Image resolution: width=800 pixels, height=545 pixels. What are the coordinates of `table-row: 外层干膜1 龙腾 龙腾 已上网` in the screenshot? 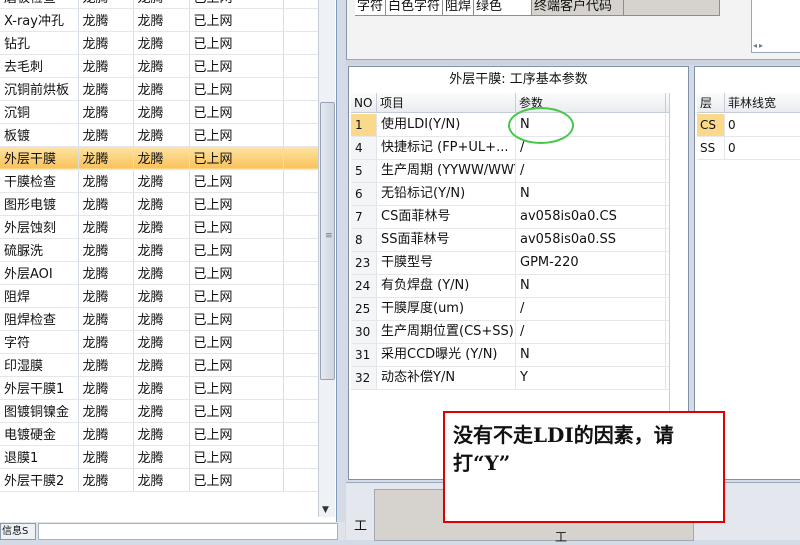 It's located at (159, 388).